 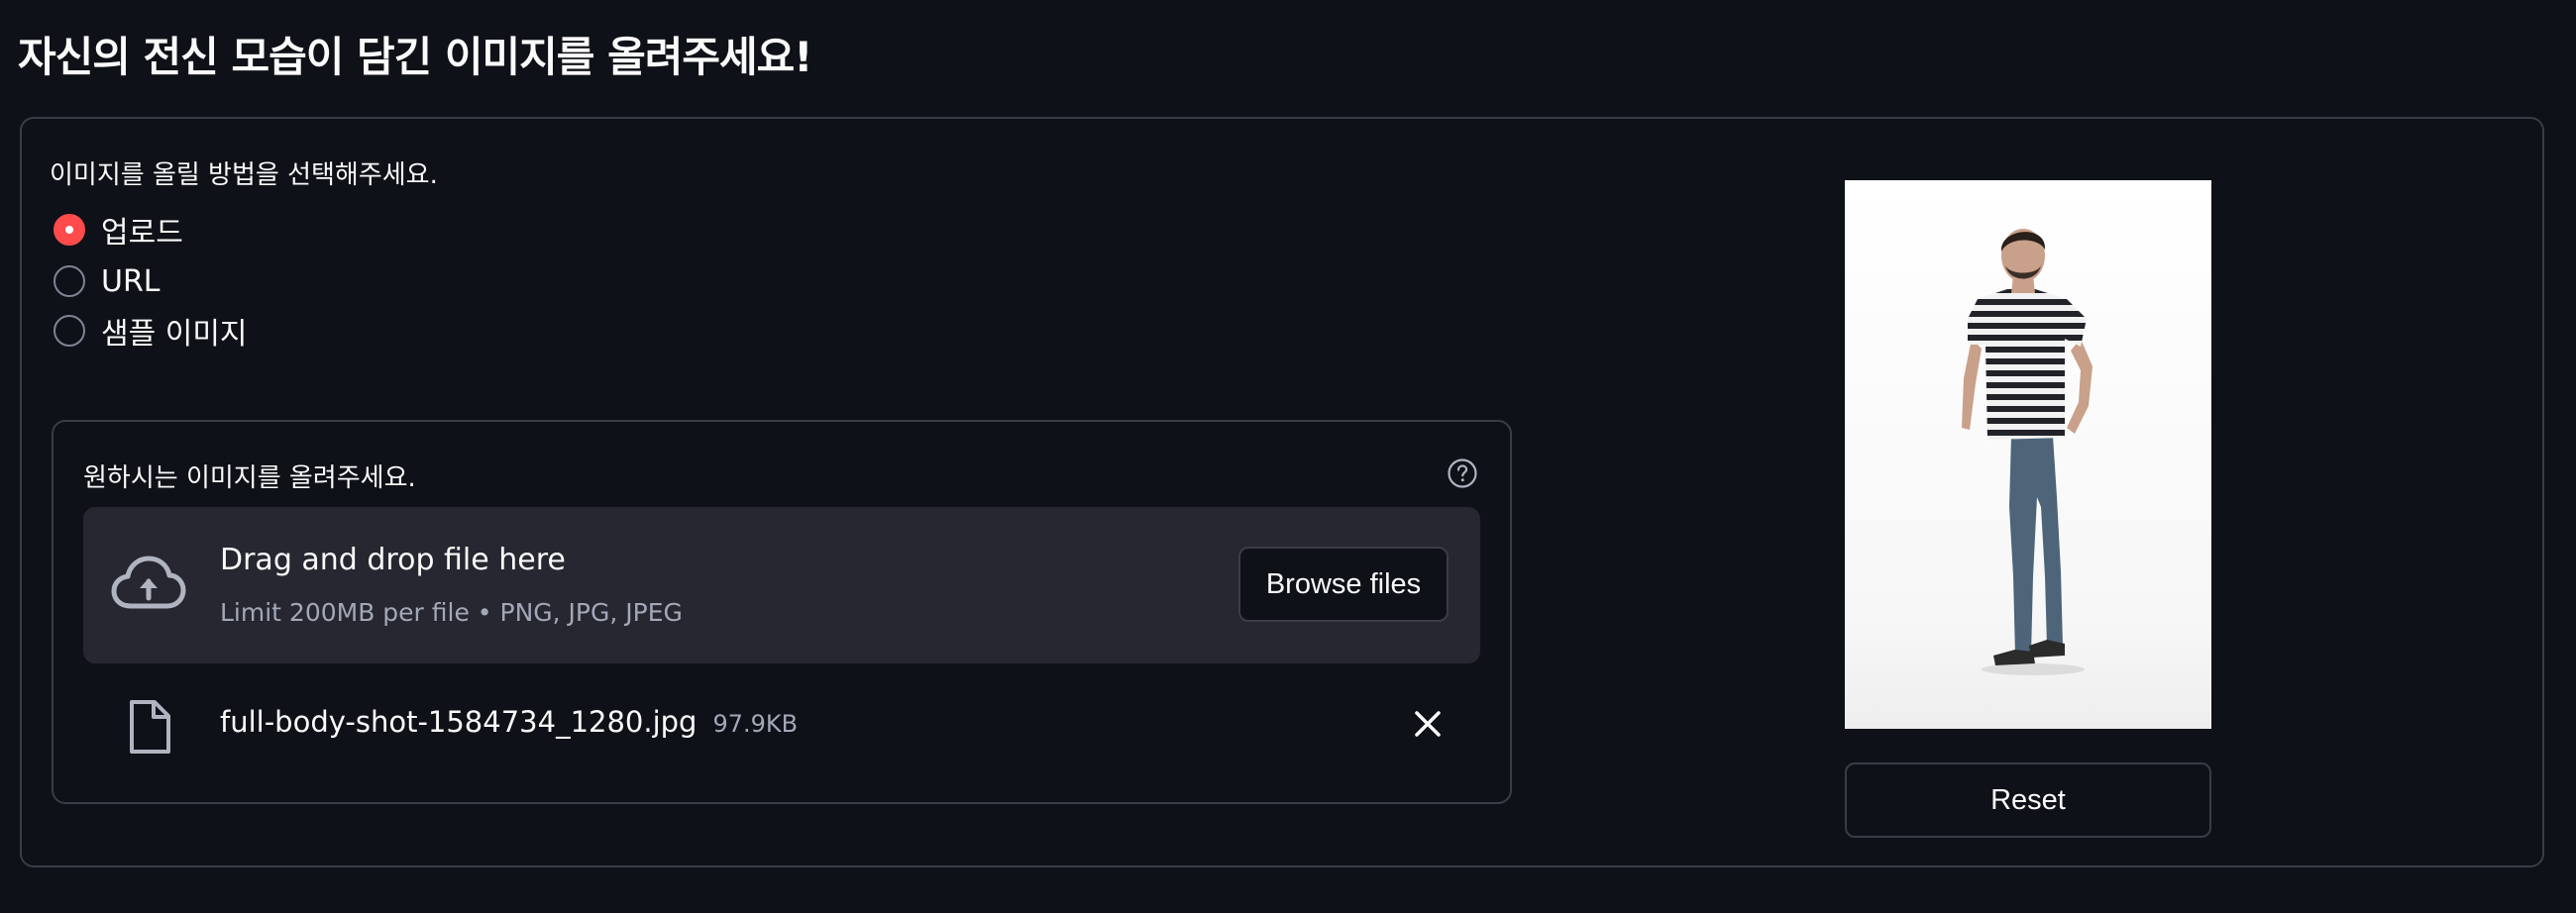 I want to click on radio-option-label: 샘플 이미지, so click(x=175, y=334).